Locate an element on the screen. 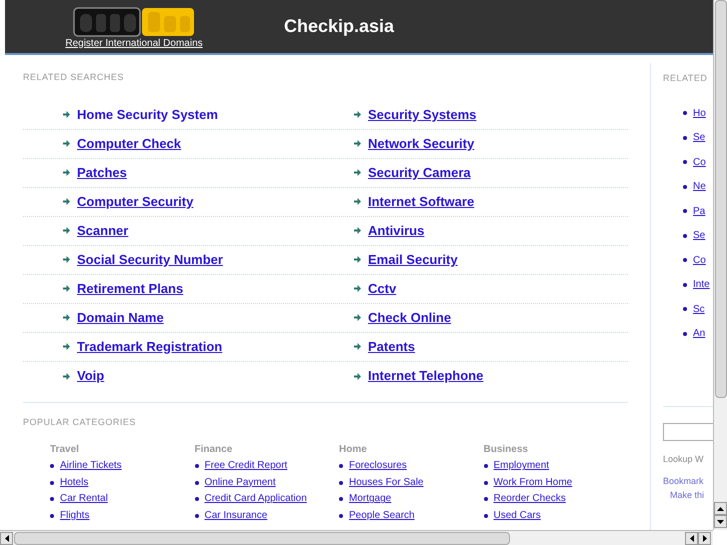 Image resolution: width=727 pixels, height=545 pixels. vertical-scrollbar is located at coordinates (720, 265).